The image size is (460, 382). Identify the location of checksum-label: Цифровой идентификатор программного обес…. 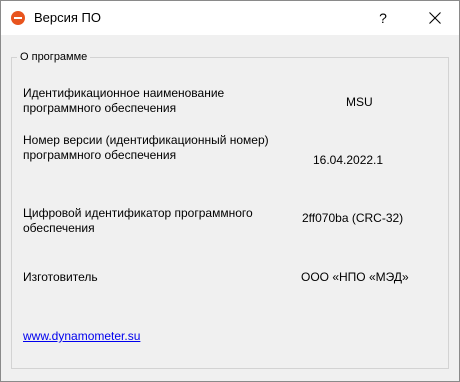
(138, 220).